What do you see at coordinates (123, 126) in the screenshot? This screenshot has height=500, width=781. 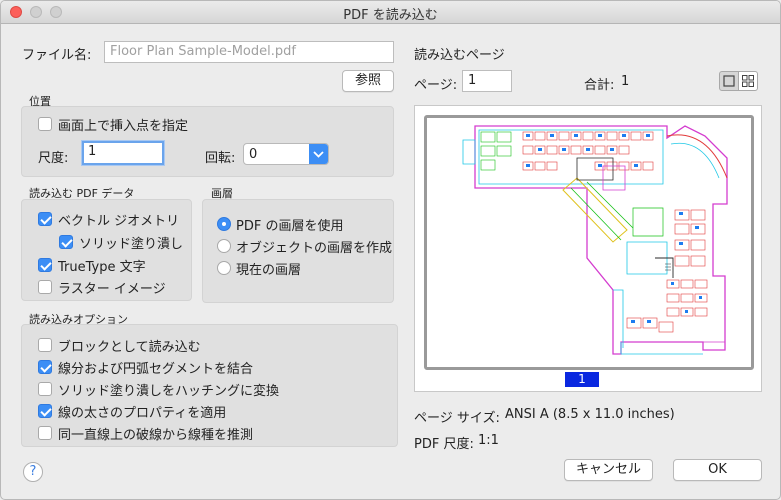 I see `specify-on-screen-label: 画面上で挿入点を指定` at bounding box center [123, 126].